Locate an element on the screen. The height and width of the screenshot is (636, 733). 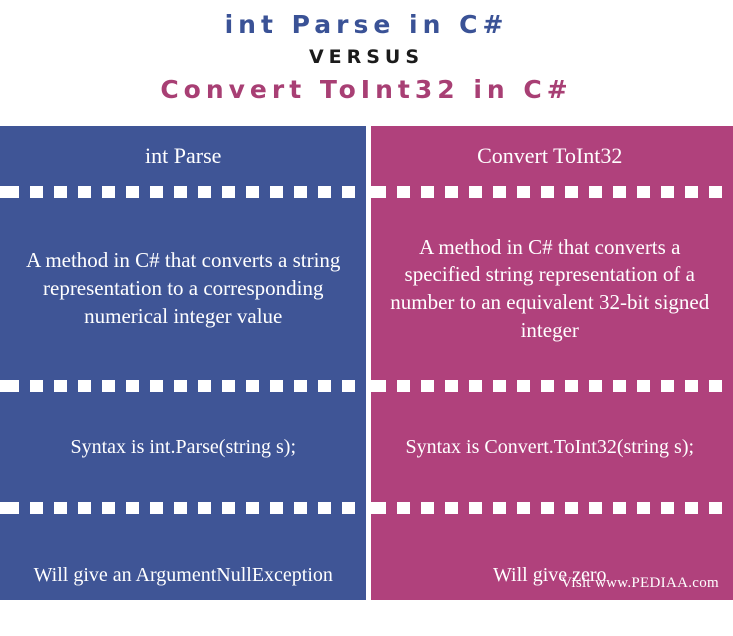
column-left-row-3: Will give an ArgumentNullException is located at coordinates (183, 575).